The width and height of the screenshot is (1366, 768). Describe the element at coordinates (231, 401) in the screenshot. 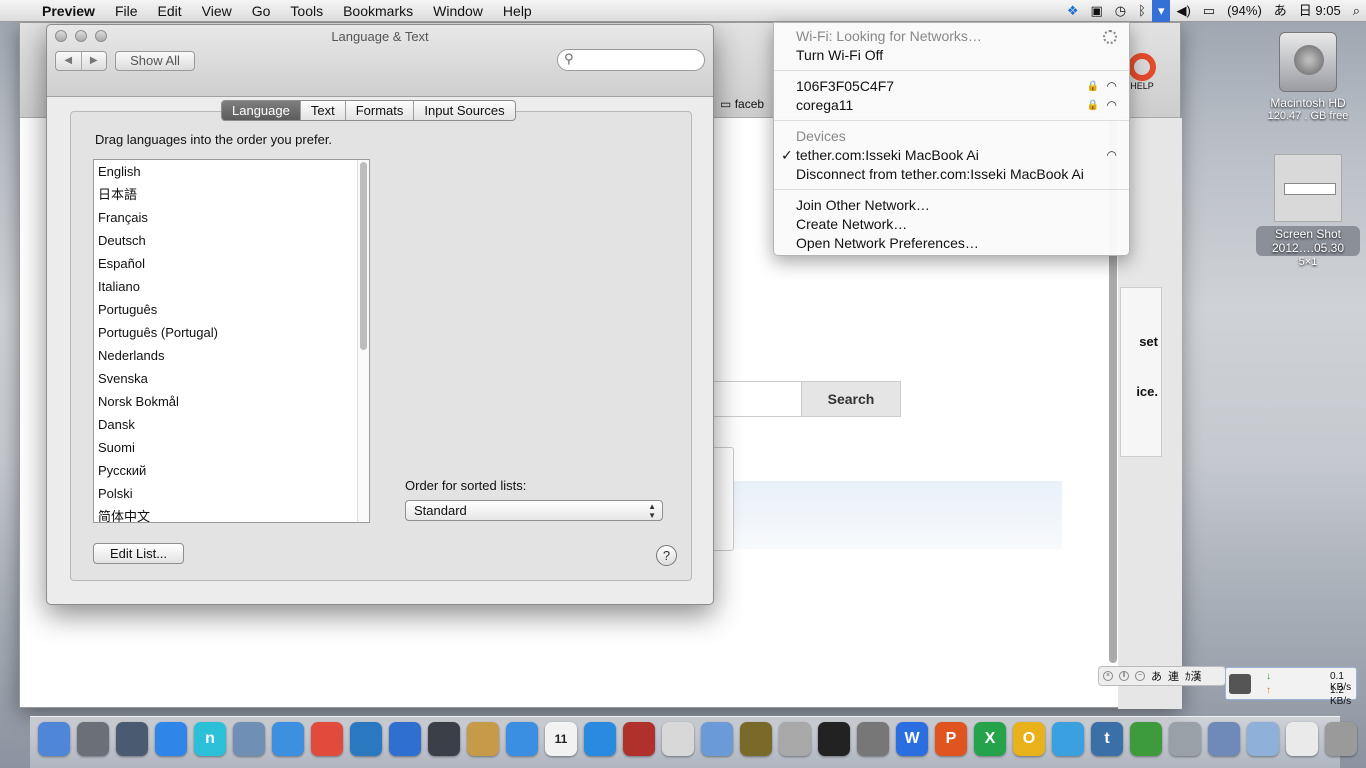

I see `language-item: Norsk Bokmål` at that location.